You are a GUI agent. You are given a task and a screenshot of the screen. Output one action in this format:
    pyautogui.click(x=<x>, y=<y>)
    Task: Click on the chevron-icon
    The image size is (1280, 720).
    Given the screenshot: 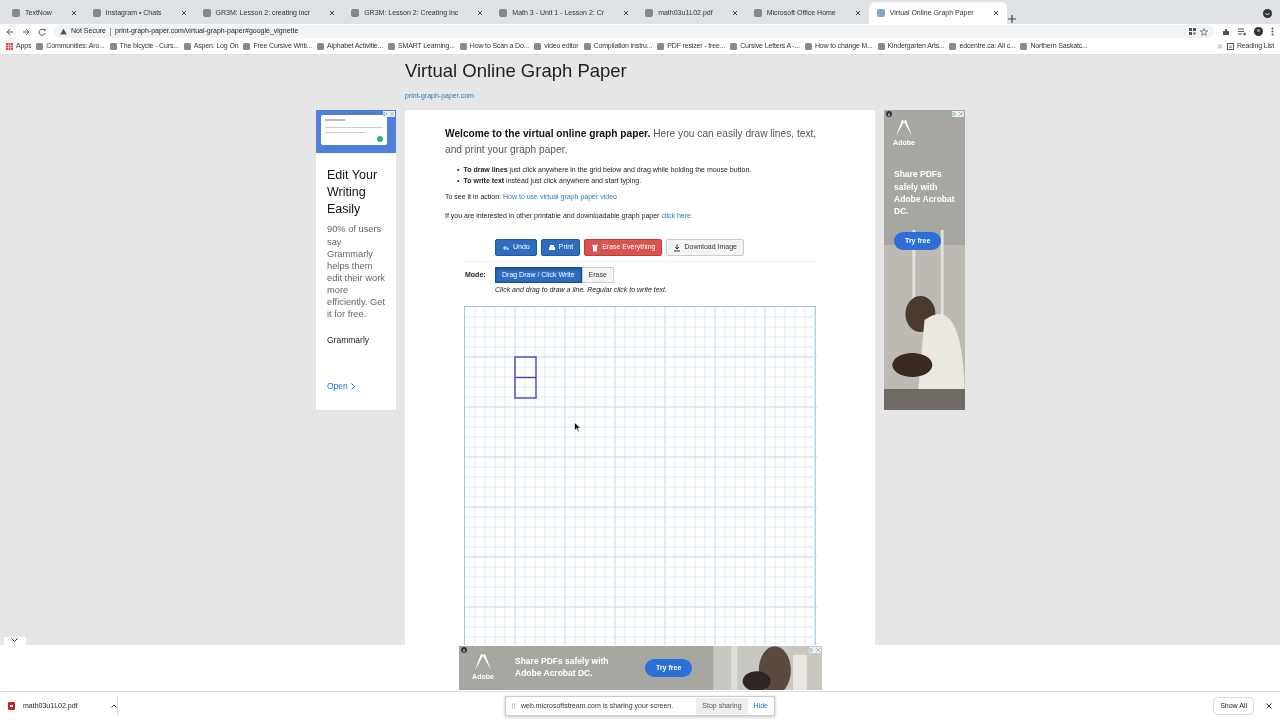 What is the action you would take?
    pyautogui.click(x=352, y=386)
    